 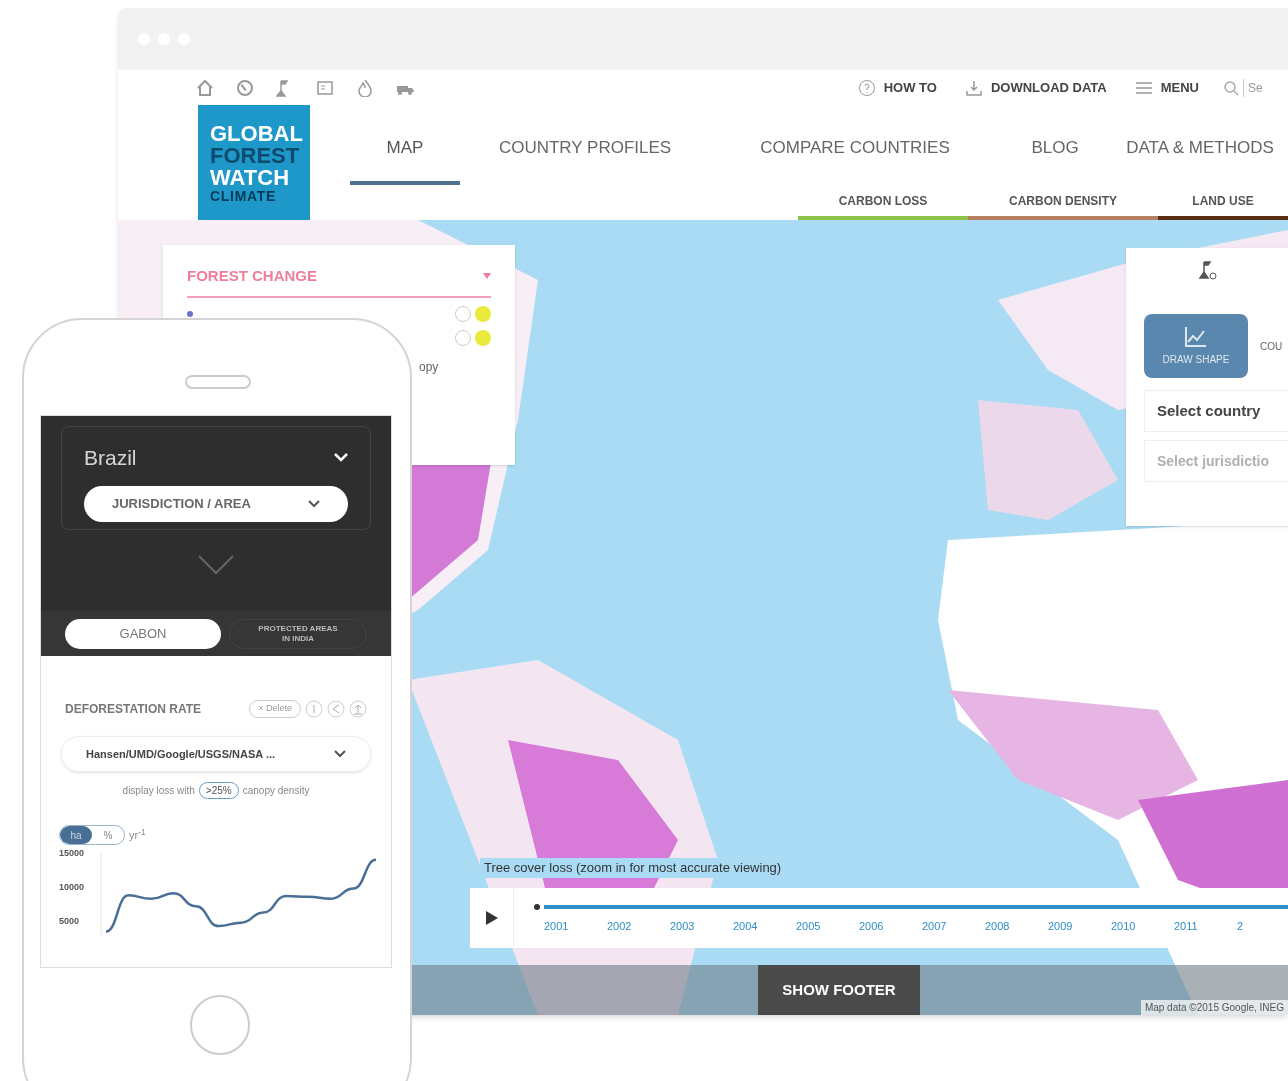 I want to click on area-tab: GABON, so click(x=143, y=633).